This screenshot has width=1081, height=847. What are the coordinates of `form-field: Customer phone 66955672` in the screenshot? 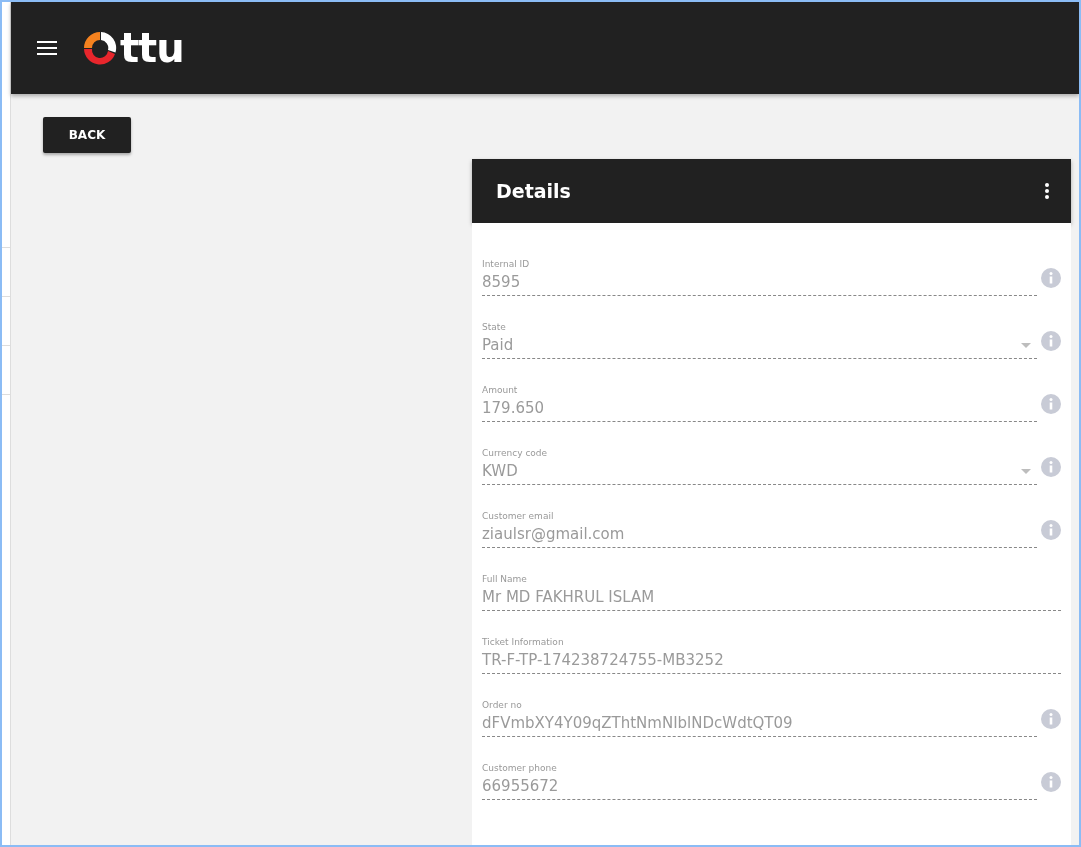 It's located at (759, 781).